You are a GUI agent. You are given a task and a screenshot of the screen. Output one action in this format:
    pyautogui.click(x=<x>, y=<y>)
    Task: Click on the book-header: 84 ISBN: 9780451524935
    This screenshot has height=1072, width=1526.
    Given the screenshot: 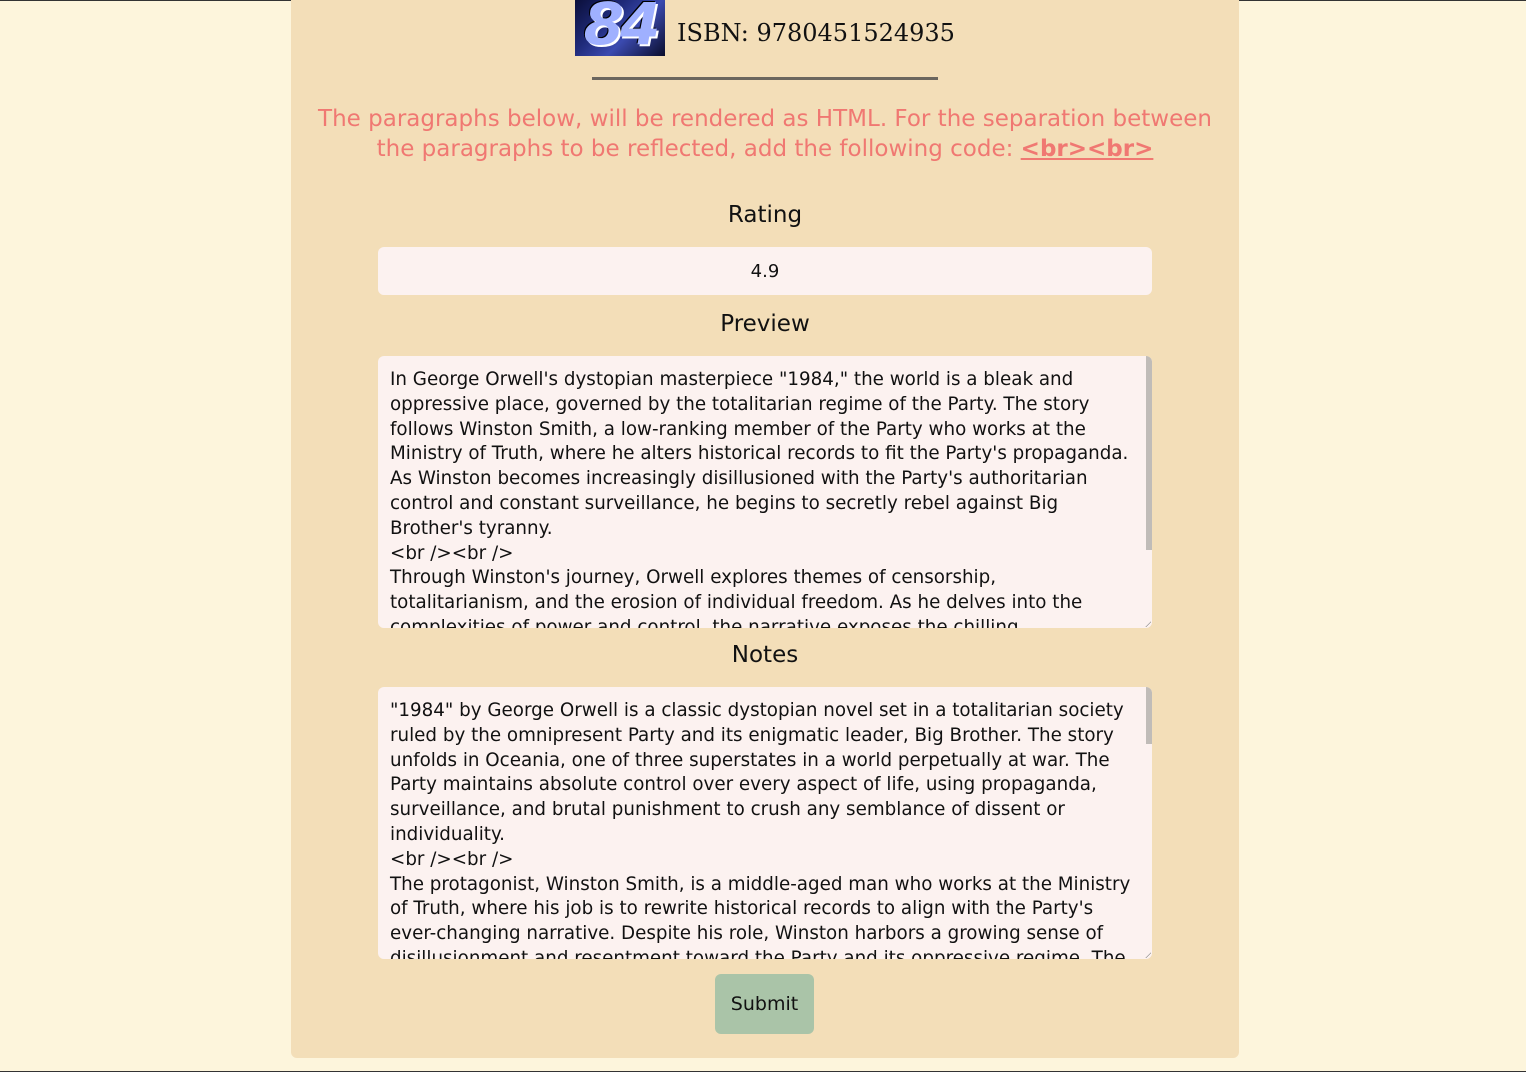 What is the action you would take?
    pyautogui.click(x=765, y=28)
    